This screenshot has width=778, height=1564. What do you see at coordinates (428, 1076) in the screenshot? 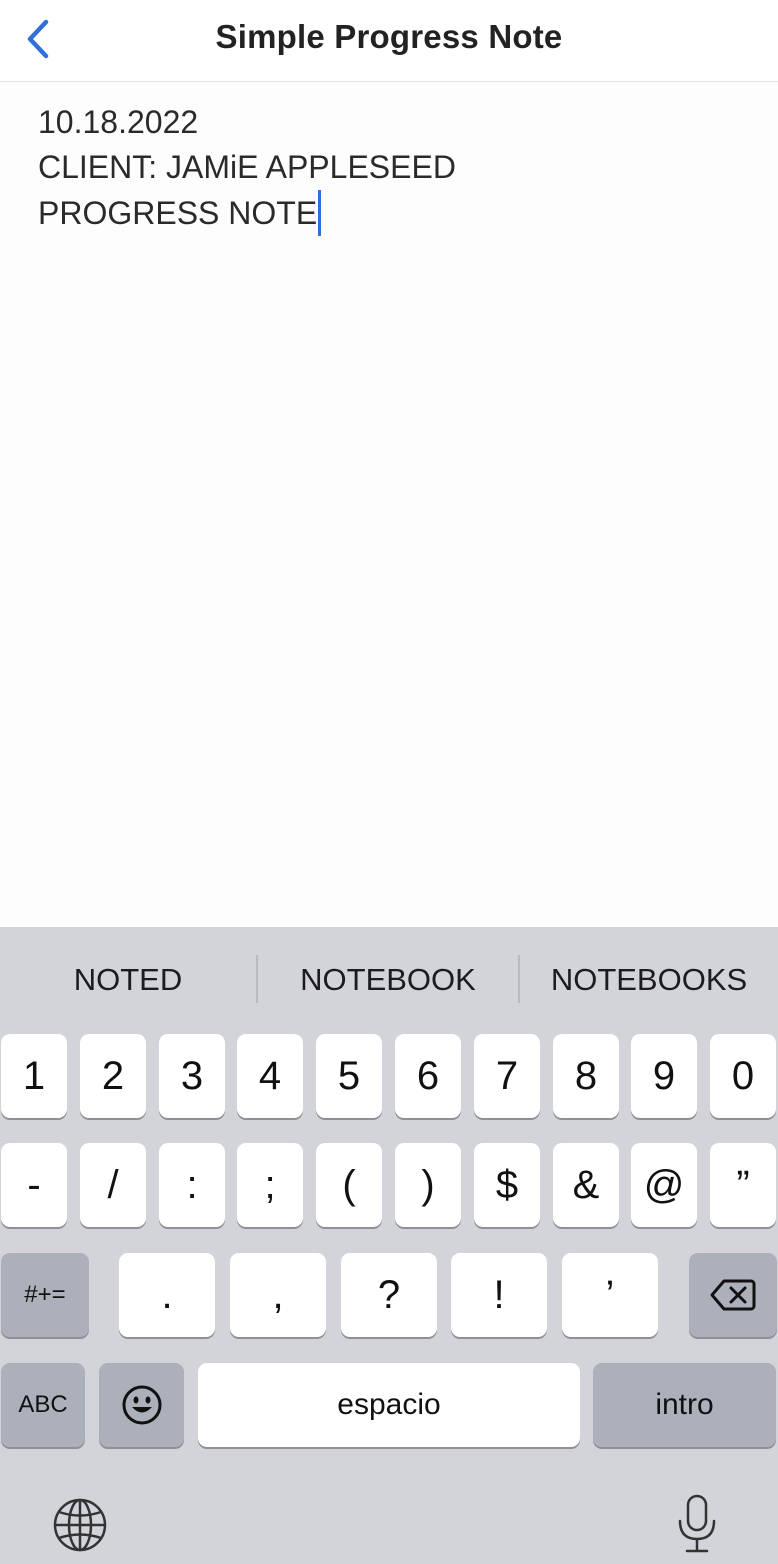
I see `key-6: 6` at bounding box center [428, 1076].